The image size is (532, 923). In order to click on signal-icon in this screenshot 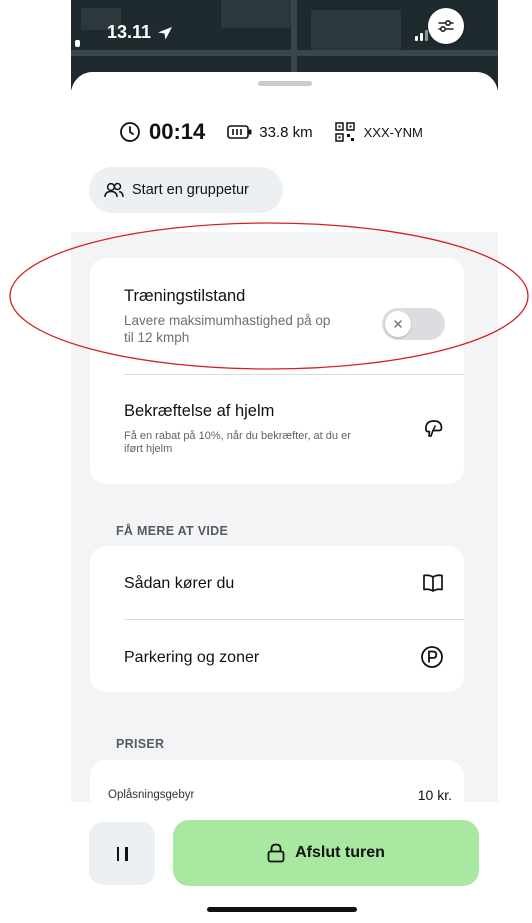, I will do `click(421, 35)`.